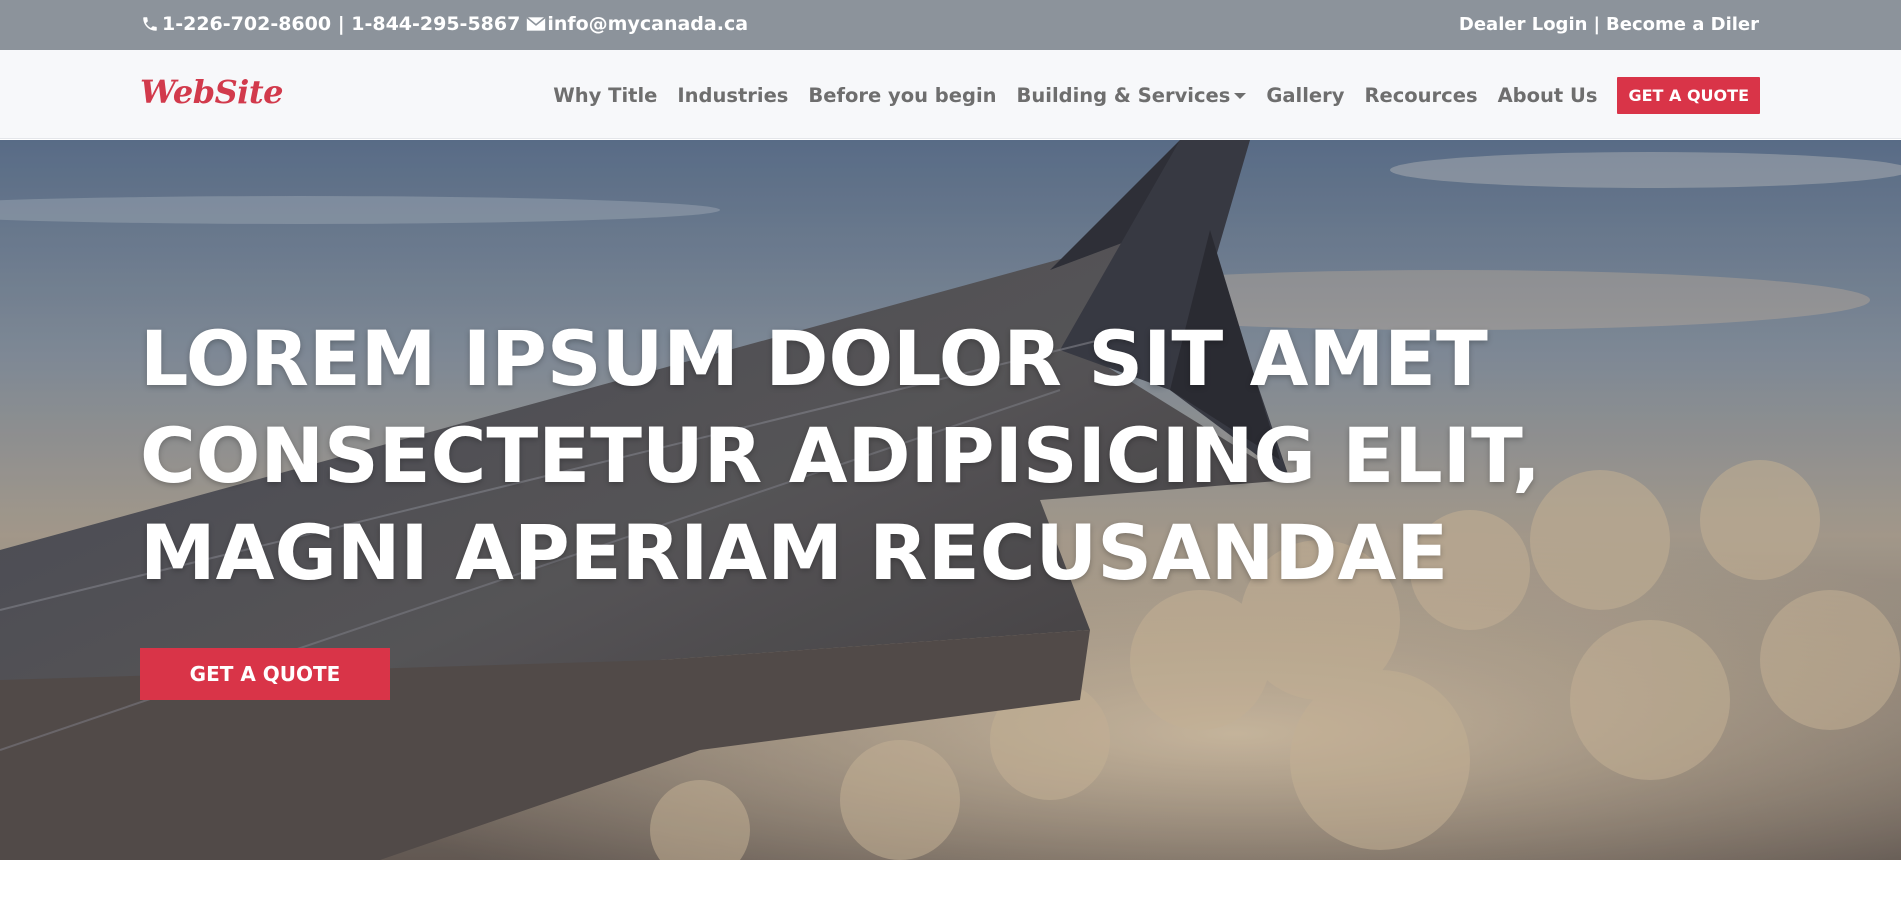 The image size is (1901, 899). What do you see at coordinates (211, 92) in the screenshot?
I see `site-logo: WebSite` at bounding box center [211, 92].